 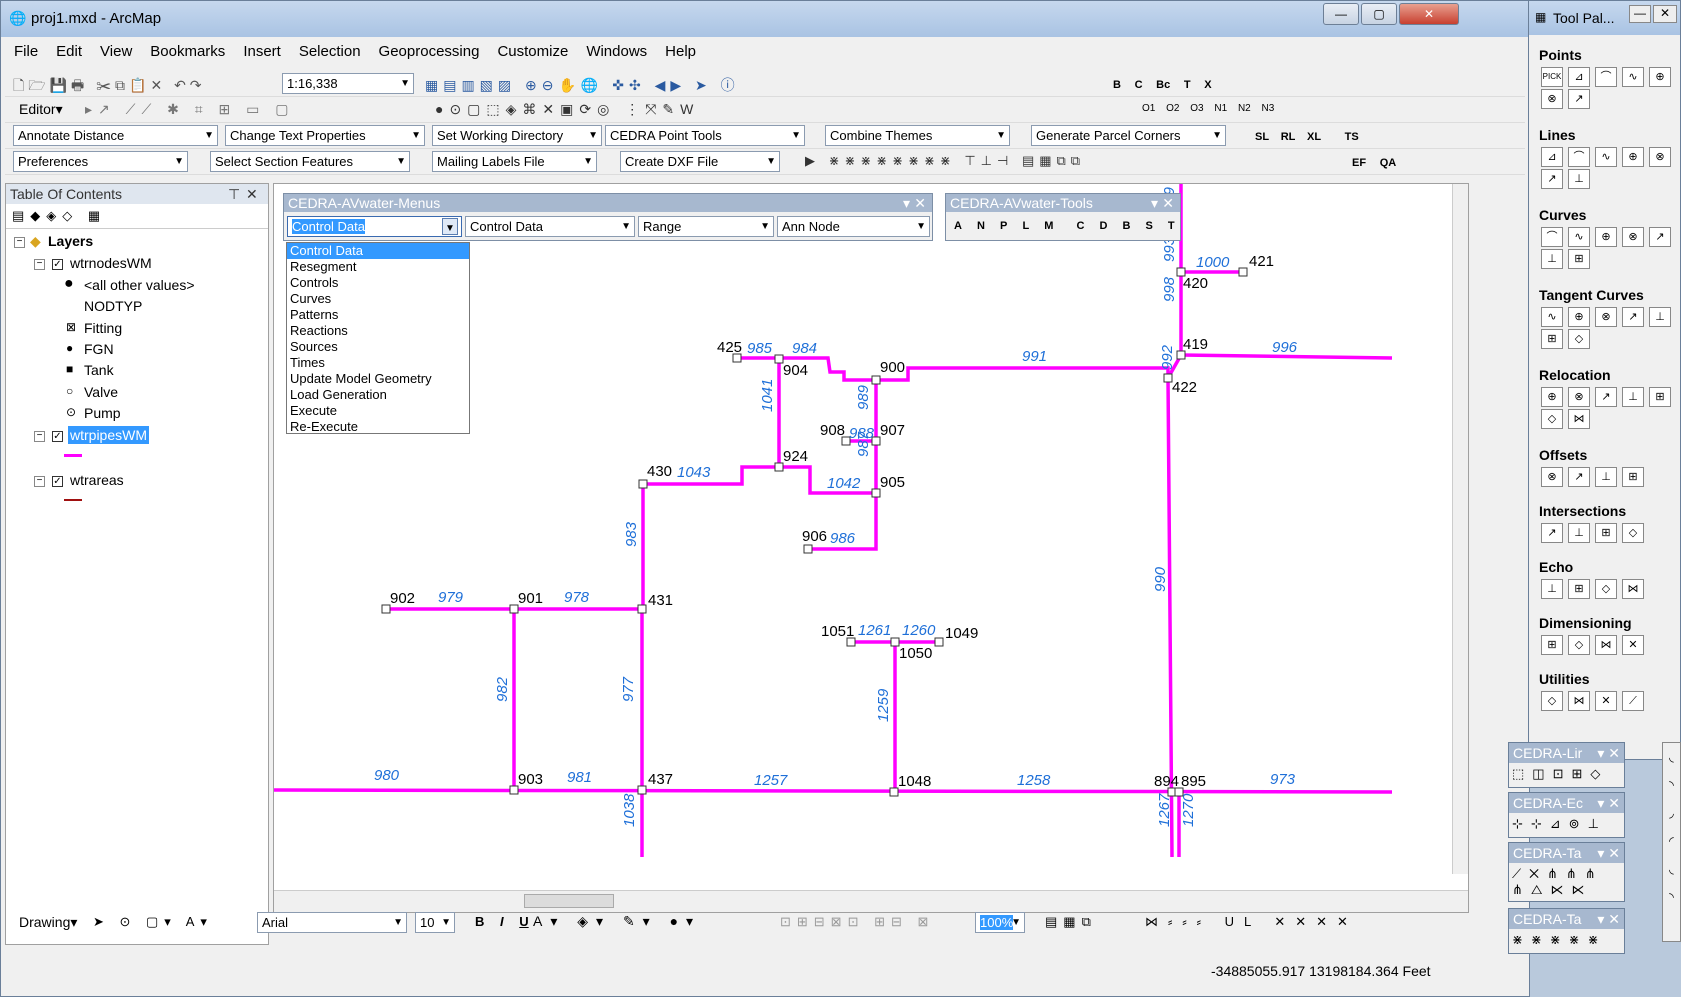 I want to click on menu-view: View, so click(x=116, y=52).